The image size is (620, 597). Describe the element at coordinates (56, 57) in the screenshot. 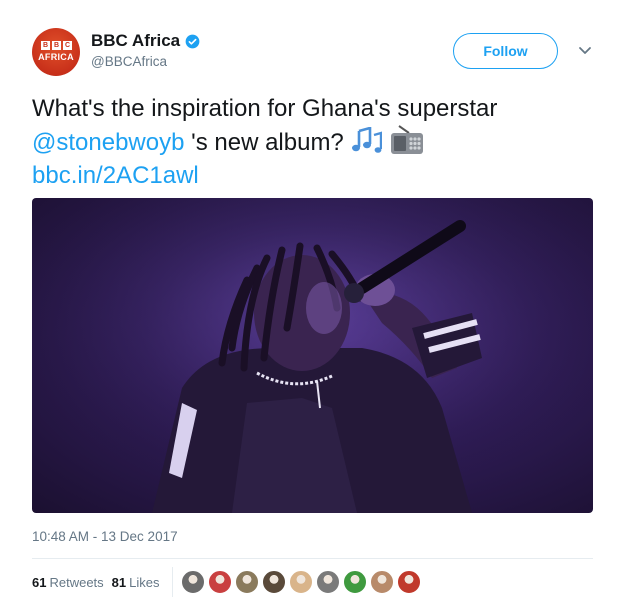

I see `avatar-text: AFRICA` at that location.